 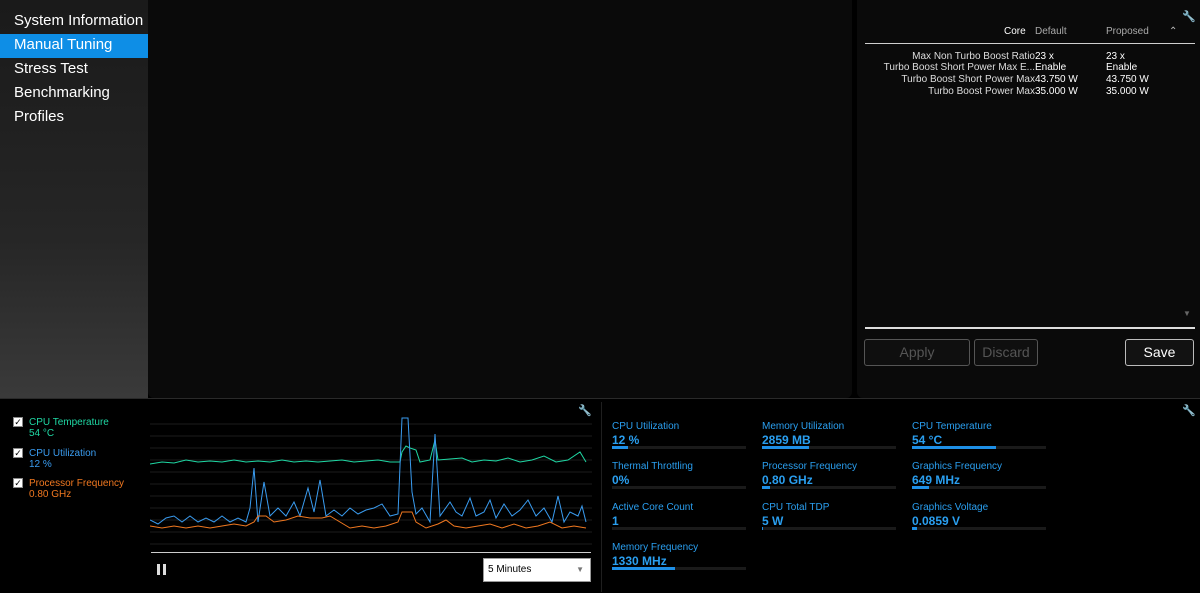 I want to click on metric-cpu-temperature: CPU Temperature 54 °C, so click(x=979, y=435).